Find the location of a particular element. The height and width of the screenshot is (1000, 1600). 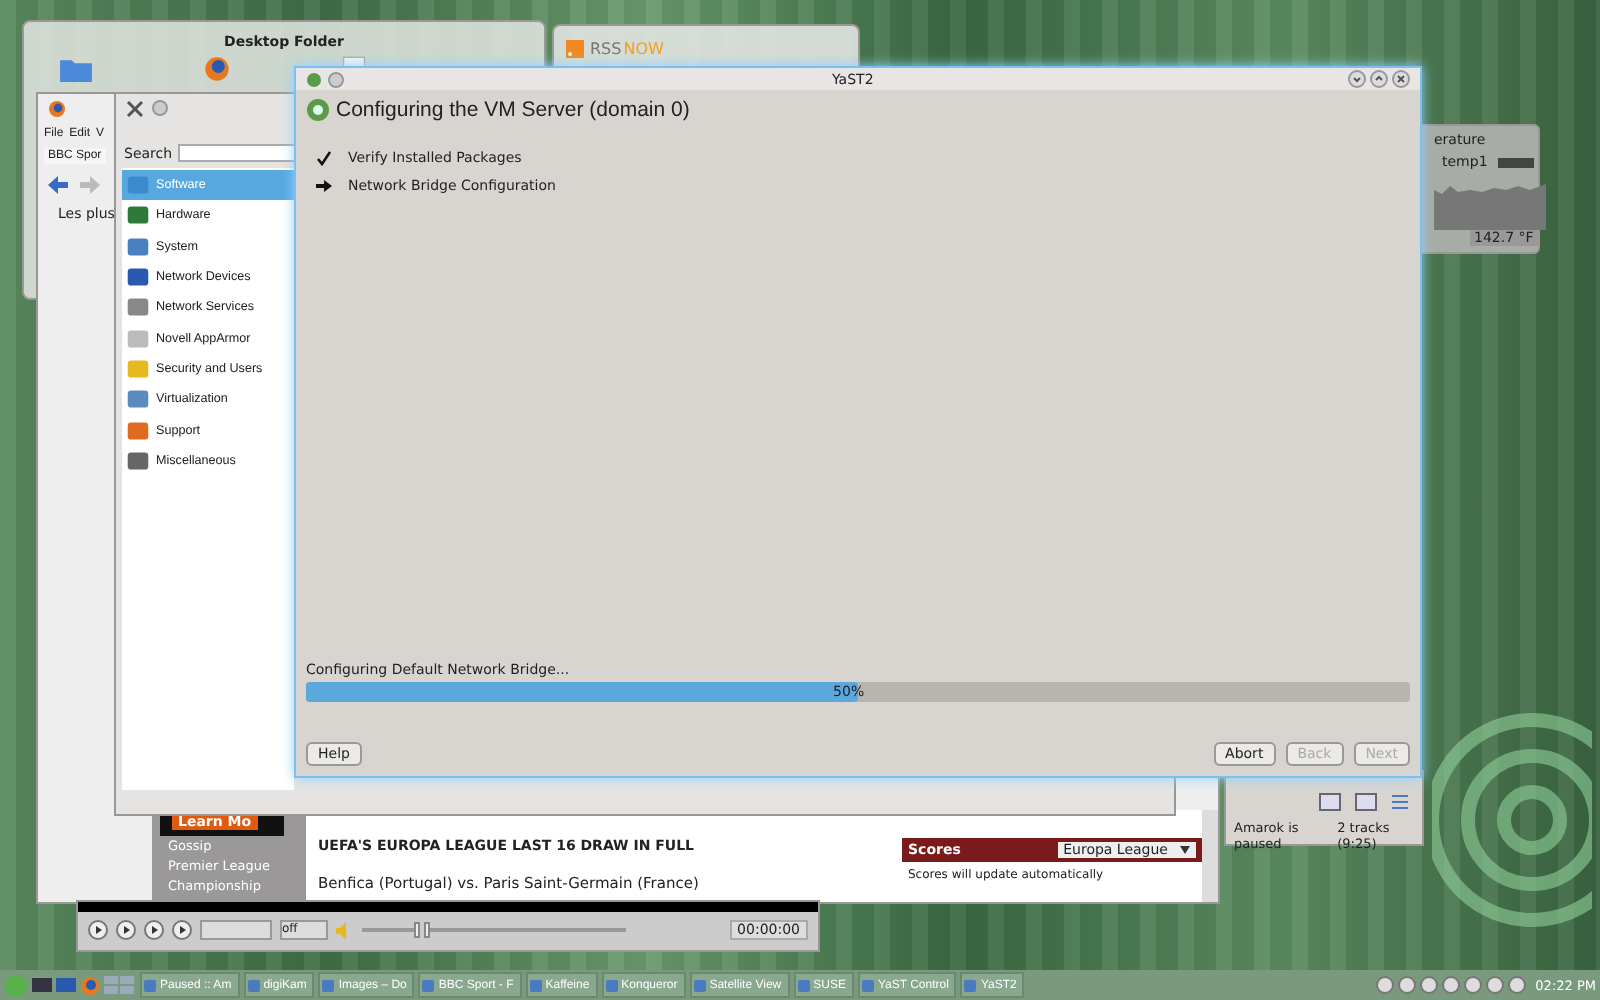

caret-icon is located at coordinates (1185, 850).